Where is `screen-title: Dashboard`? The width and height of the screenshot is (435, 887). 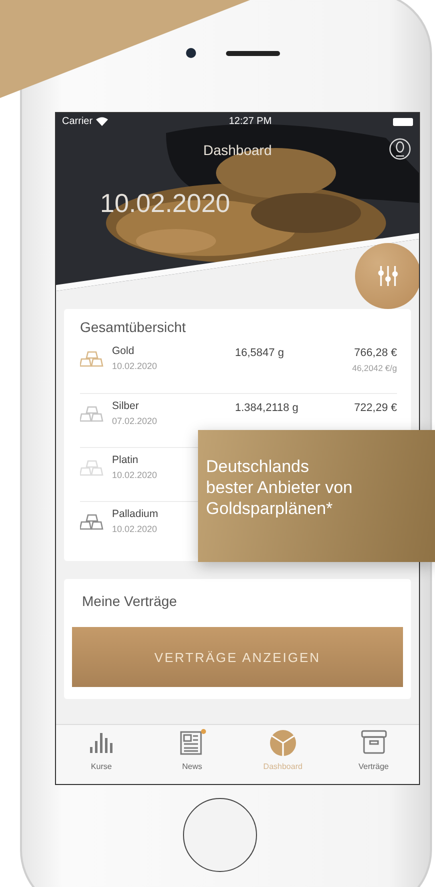
screen-title: Dashboard is located at coordinates (237, 150).